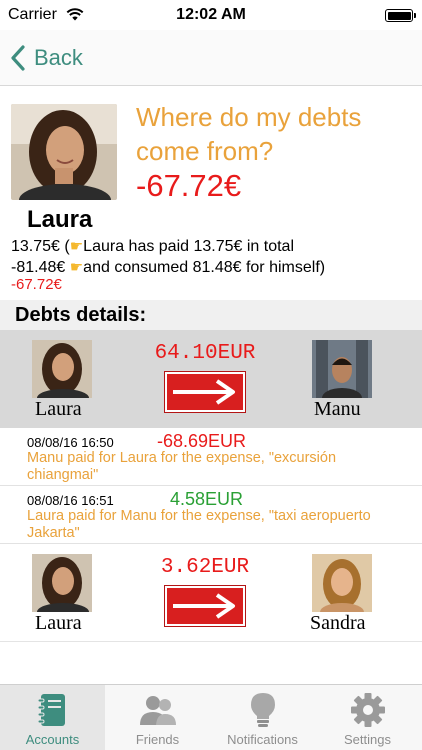  I want to click on back-button: Back, so click(46, 58).